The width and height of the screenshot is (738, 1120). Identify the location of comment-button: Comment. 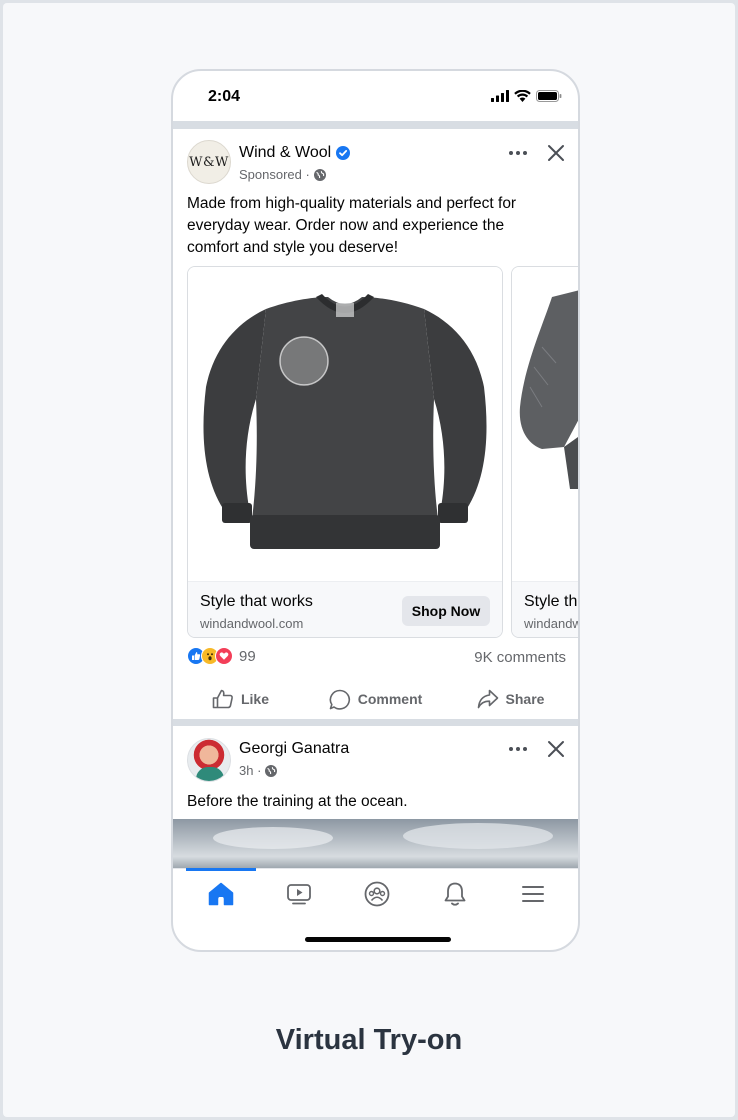
(375, 699).